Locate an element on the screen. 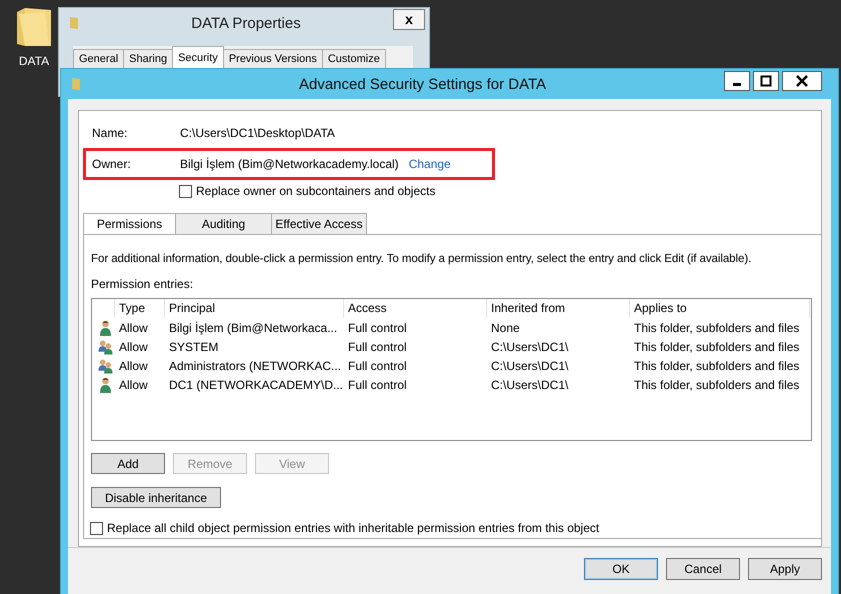 The image size is (841, 594). action-button: Add is located at coordinates (128, 463).